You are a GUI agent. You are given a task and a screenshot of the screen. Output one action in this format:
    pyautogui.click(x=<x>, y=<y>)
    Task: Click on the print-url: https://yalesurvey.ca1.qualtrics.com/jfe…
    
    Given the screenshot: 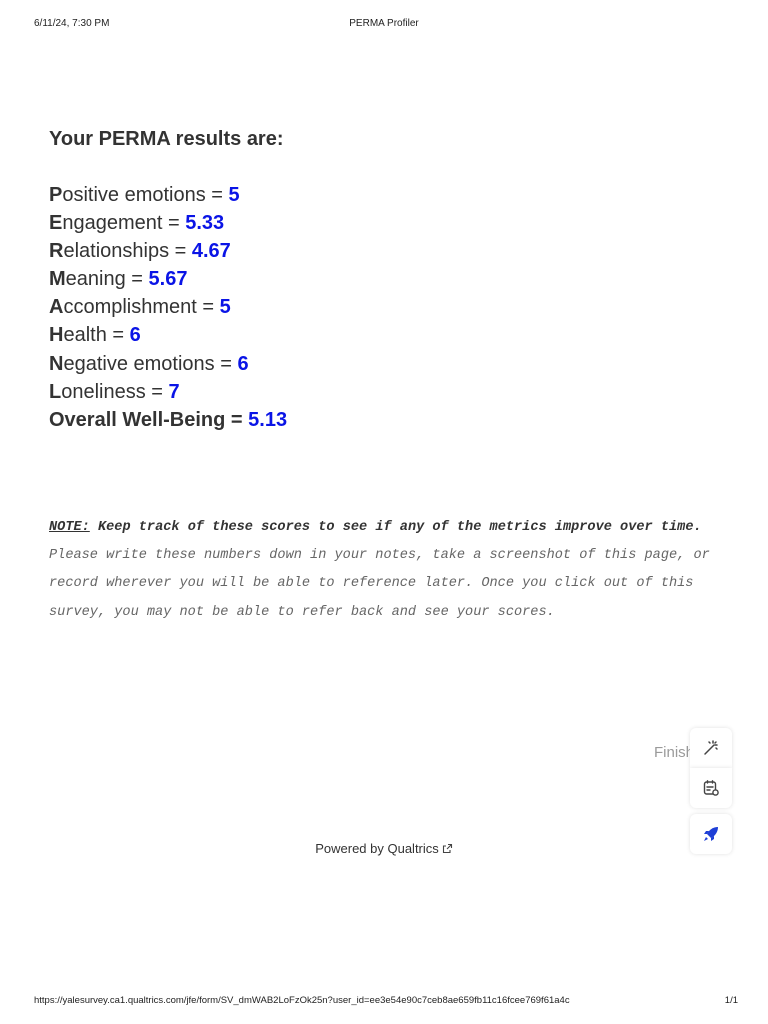 What is the action you would take?
    pyautogui.click(x=302, y=1000)
    